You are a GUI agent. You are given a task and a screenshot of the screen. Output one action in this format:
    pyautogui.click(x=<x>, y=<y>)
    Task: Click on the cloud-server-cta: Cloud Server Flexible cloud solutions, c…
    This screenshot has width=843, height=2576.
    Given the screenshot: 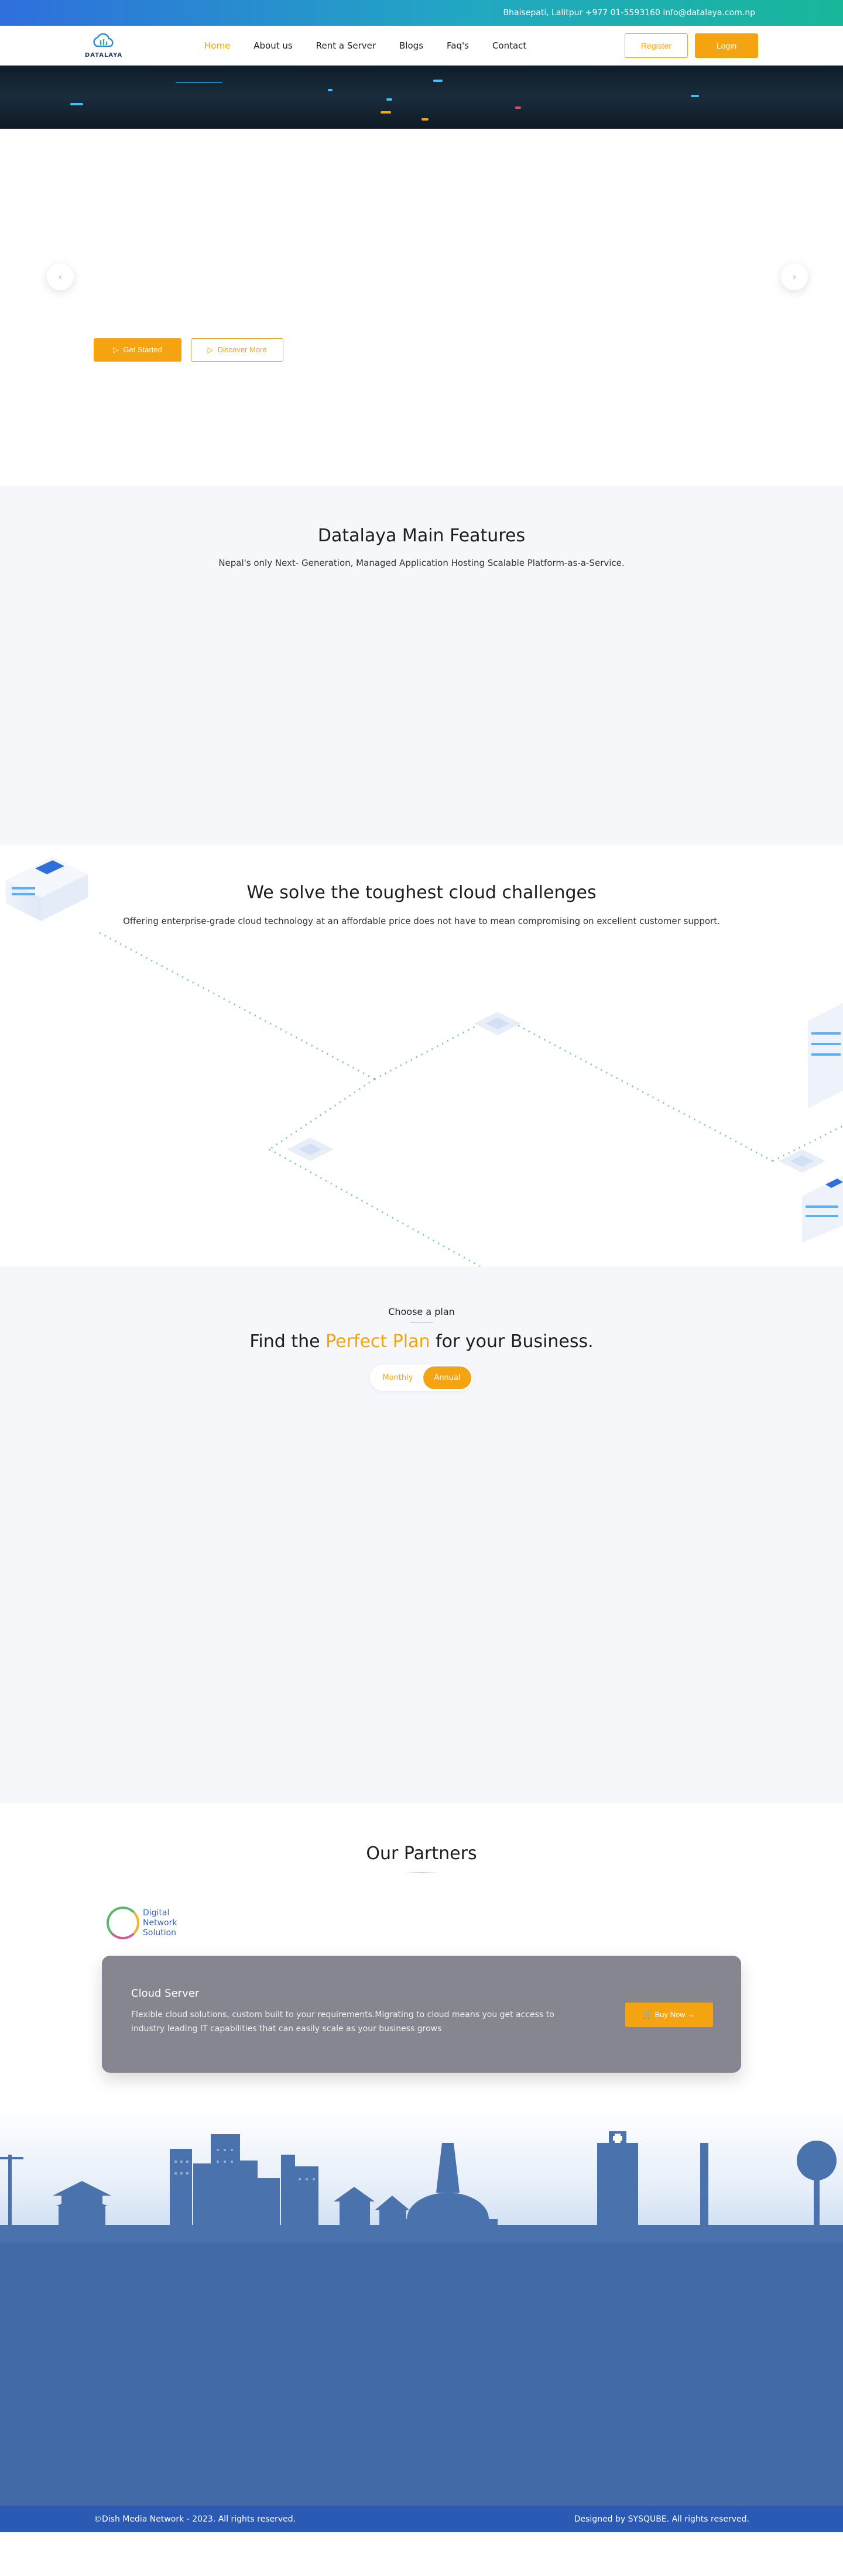 What is the action you would take?
    pyautogui.click(x=421, y=2015)
    